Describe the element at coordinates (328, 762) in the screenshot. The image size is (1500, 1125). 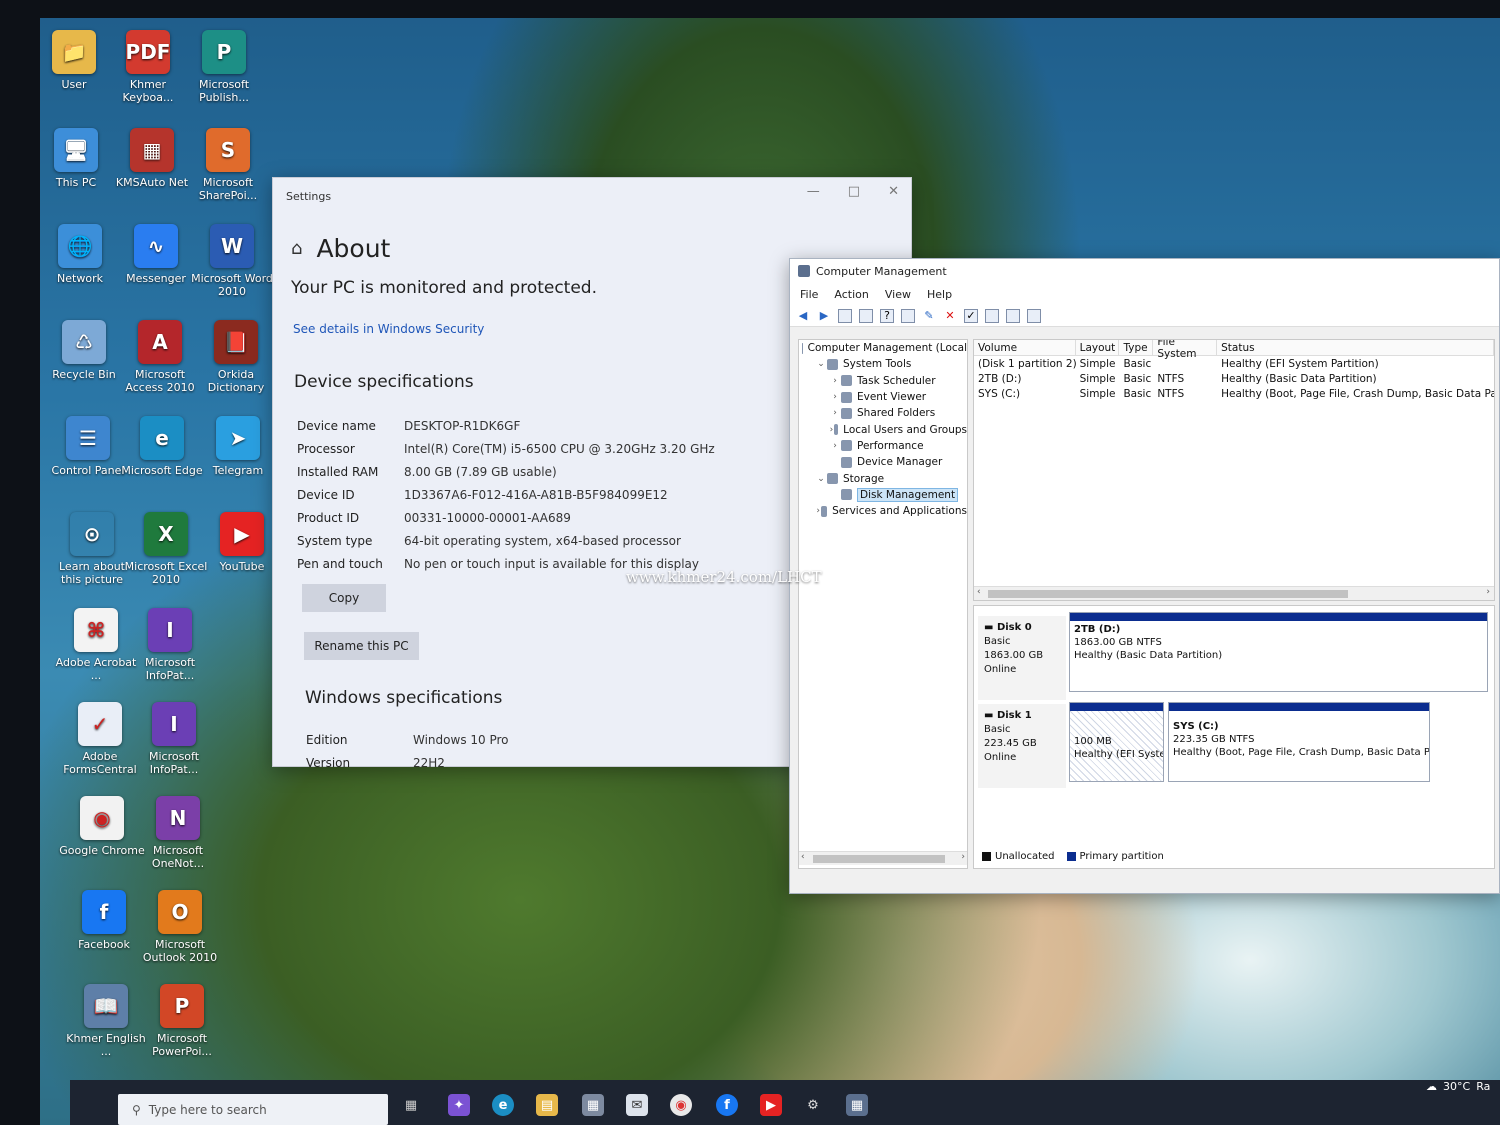
I see `spec-label: Version` at that location.